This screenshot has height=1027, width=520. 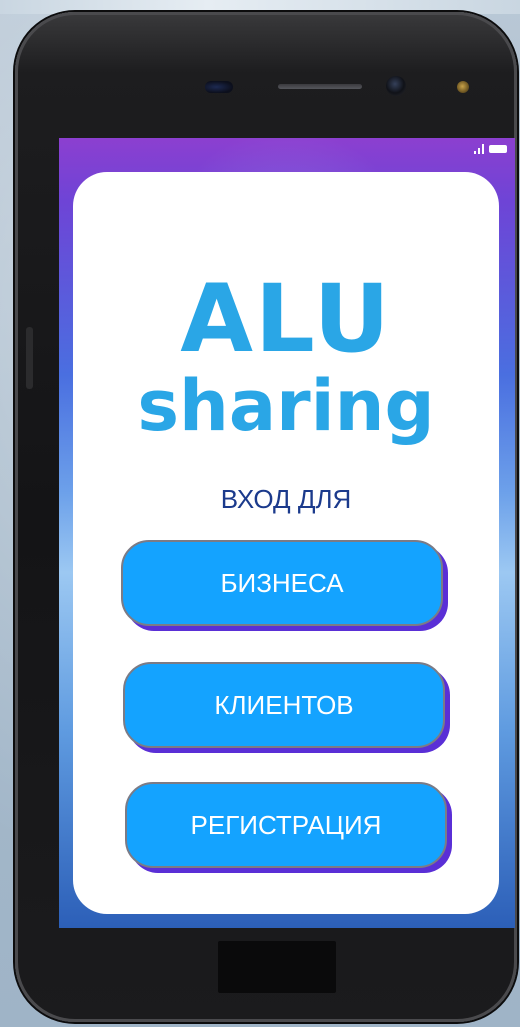 I want to click on front-flash-icon, so click(x=463, y=87).